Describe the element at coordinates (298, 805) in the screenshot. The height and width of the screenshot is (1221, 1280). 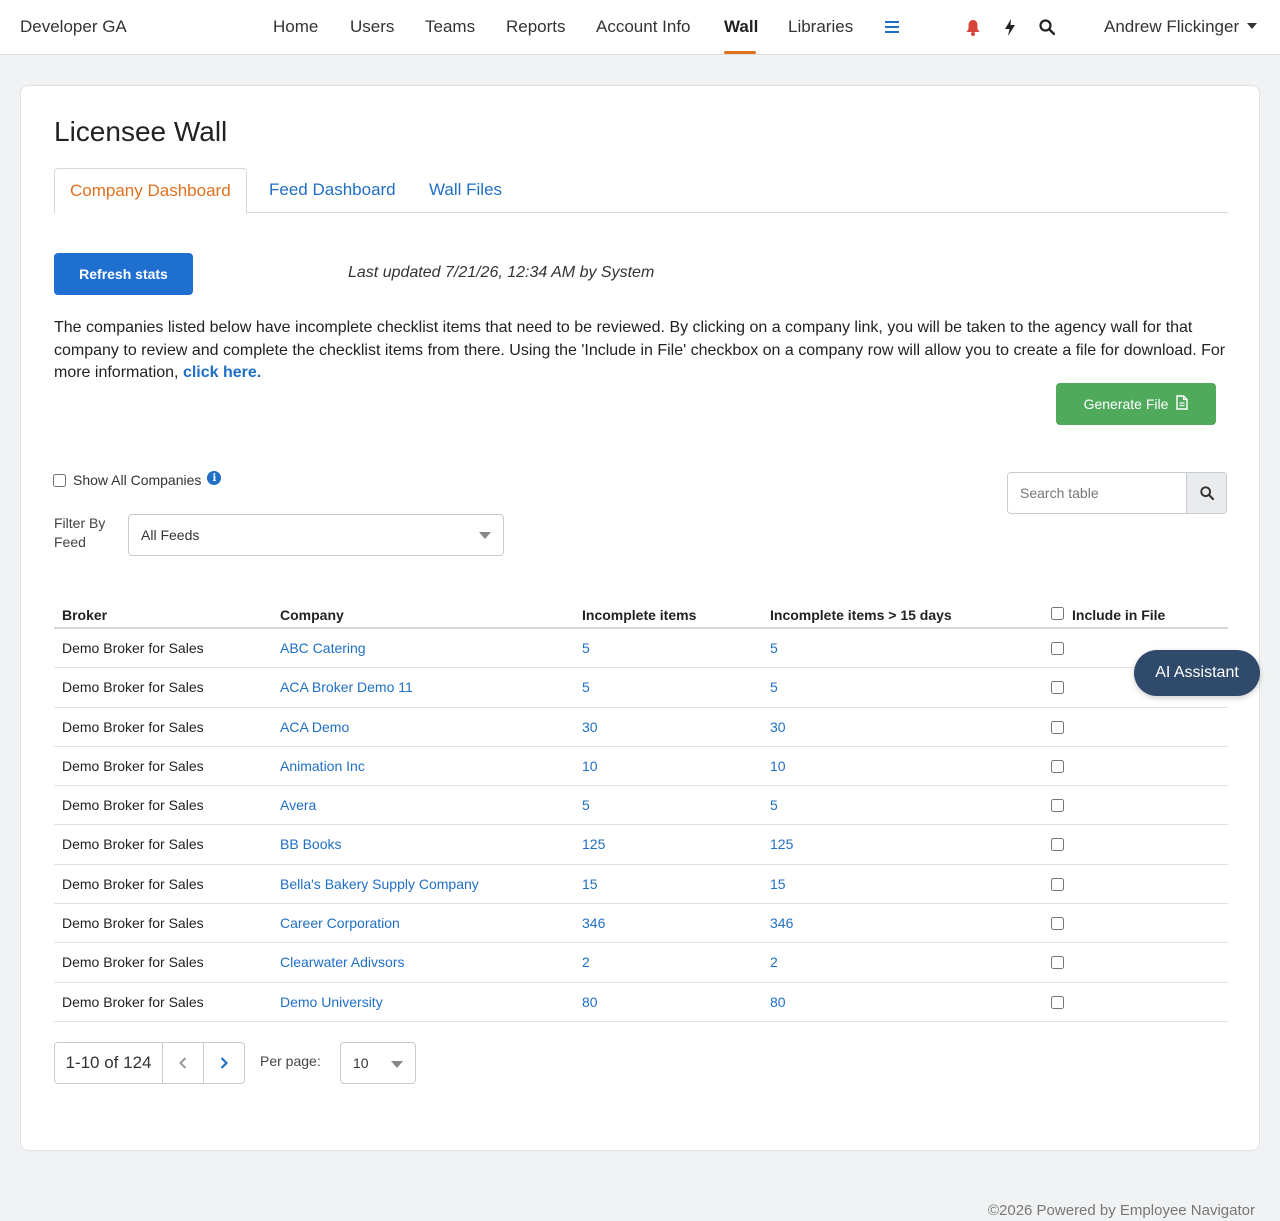
I see `company-link: Avera` at that location.